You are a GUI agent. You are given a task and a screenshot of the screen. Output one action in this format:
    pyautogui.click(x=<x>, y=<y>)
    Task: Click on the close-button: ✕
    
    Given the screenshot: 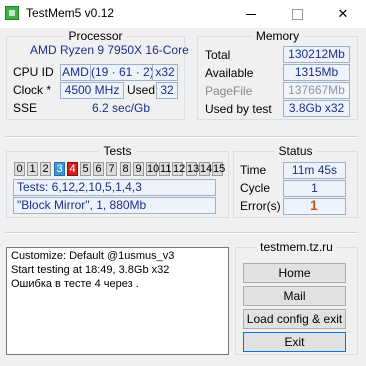 What is the action you would take?
    pyautogui.click(x=343, y=14)
    